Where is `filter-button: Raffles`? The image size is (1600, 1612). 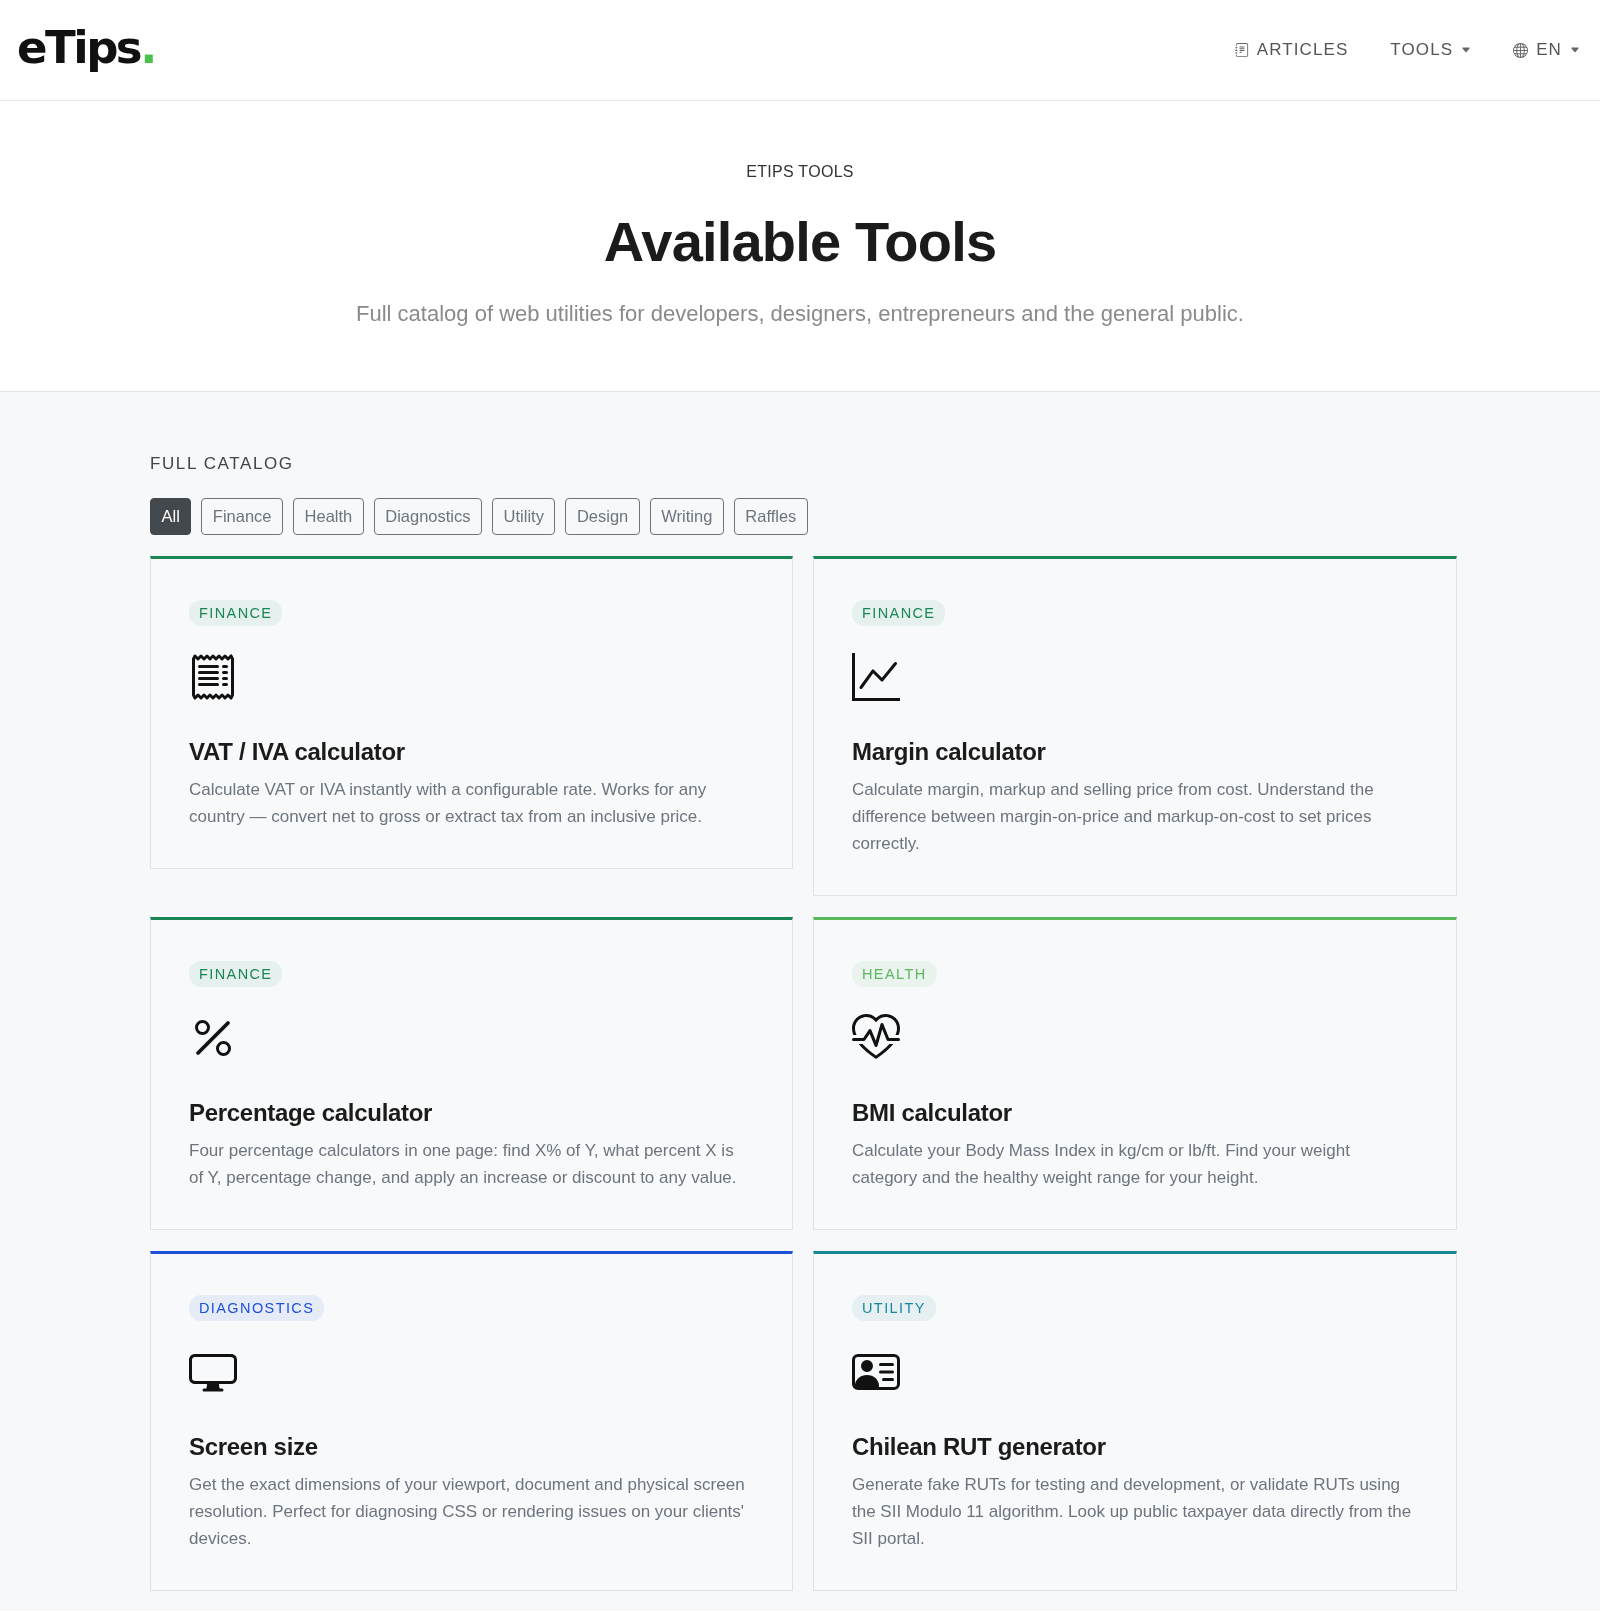 filter-button: Raffles is located at coordinates (770, 516).